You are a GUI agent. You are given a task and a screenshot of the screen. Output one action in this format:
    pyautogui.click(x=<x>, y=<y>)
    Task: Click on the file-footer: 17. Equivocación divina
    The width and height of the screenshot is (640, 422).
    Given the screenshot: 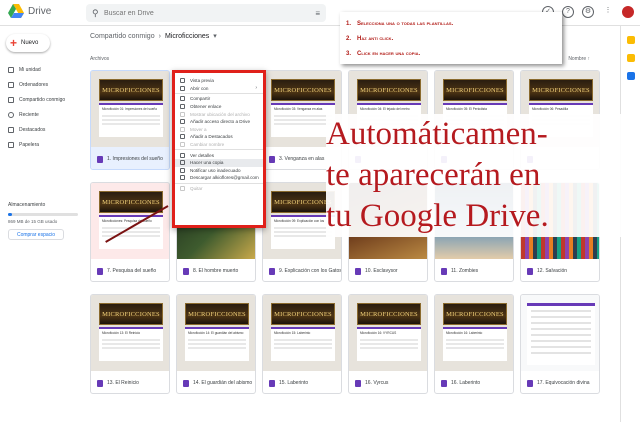 What is the action you would take?
    pyautogui.click(x=560, y=382)
    